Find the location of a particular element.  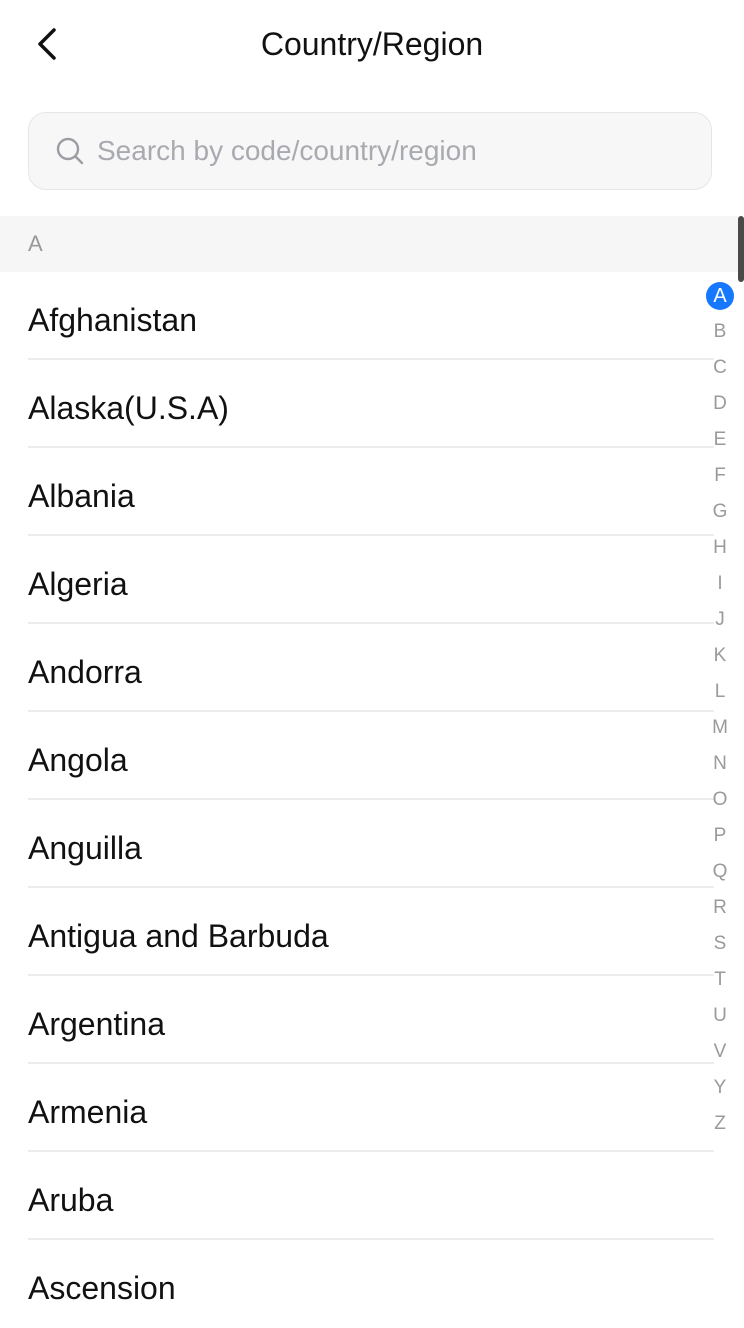

country-item: Andorra is located at coordinates (372, 668).